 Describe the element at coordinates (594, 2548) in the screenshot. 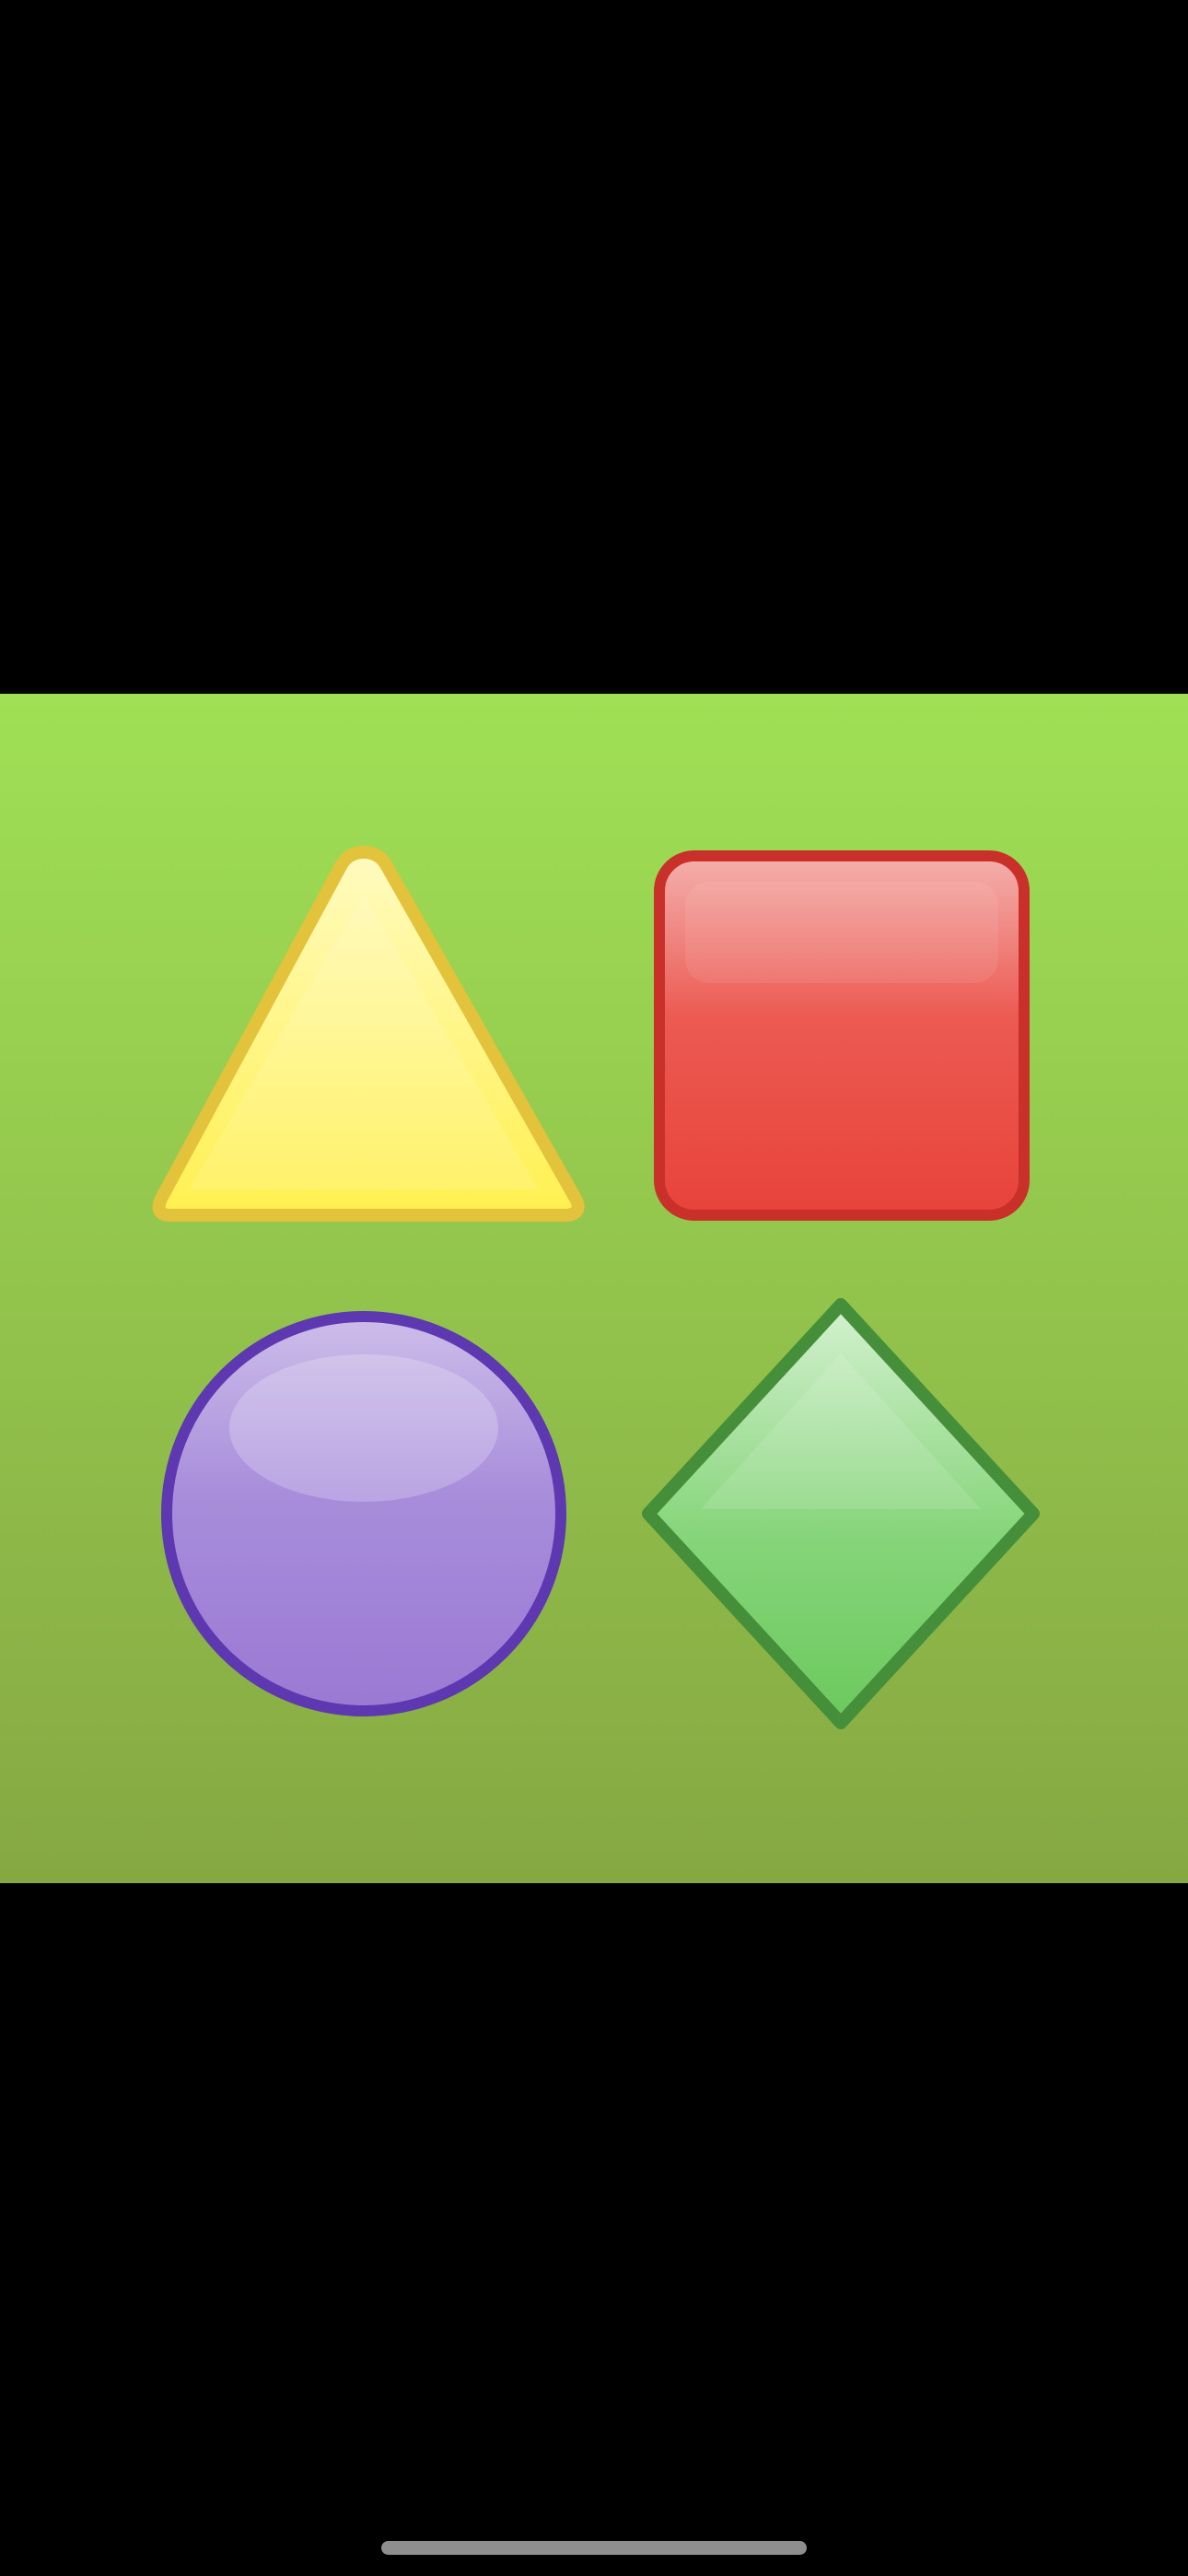

I see `home-indicator` at that location.